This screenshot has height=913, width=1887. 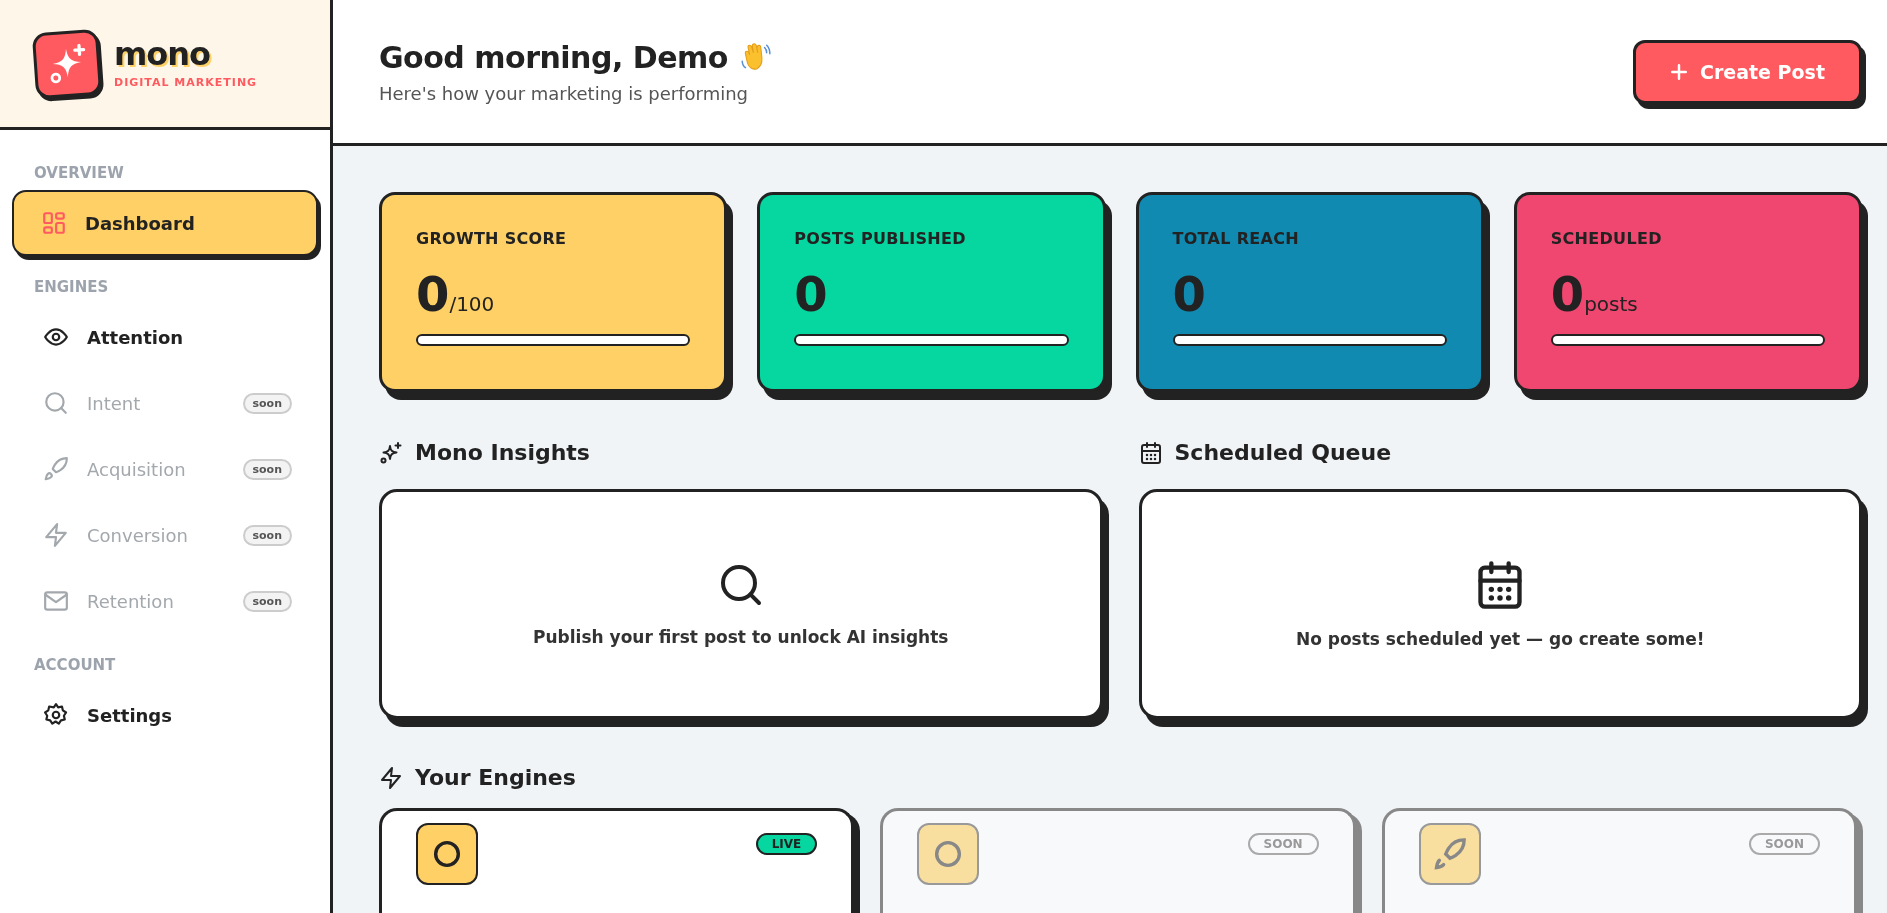 I want to click on search-icon, so click(x=56, y=403).